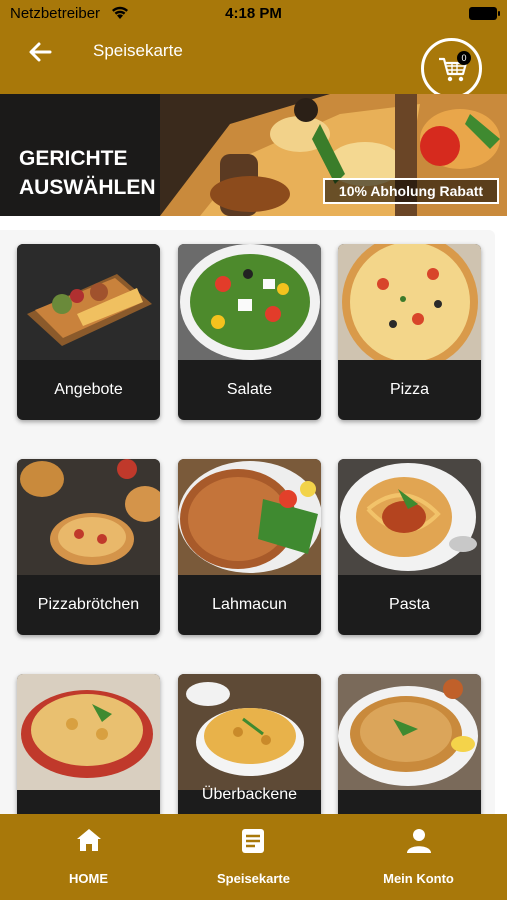 This screenshot has height=900, width=507. I want to click on category-card-ueberbackene: Überbackene, so click(249, 744).